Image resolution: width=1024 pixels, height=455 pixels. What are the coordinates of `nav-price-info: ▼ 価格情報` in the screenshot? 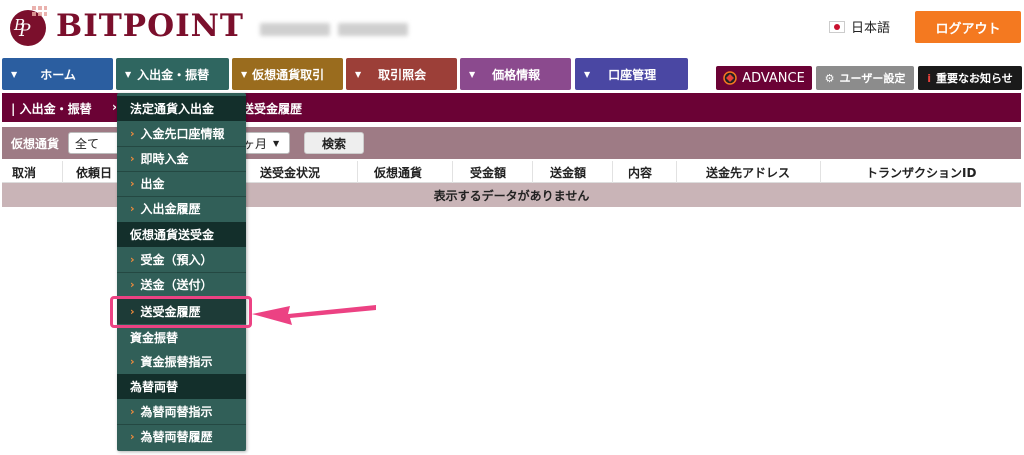 It's located at (515, 74).